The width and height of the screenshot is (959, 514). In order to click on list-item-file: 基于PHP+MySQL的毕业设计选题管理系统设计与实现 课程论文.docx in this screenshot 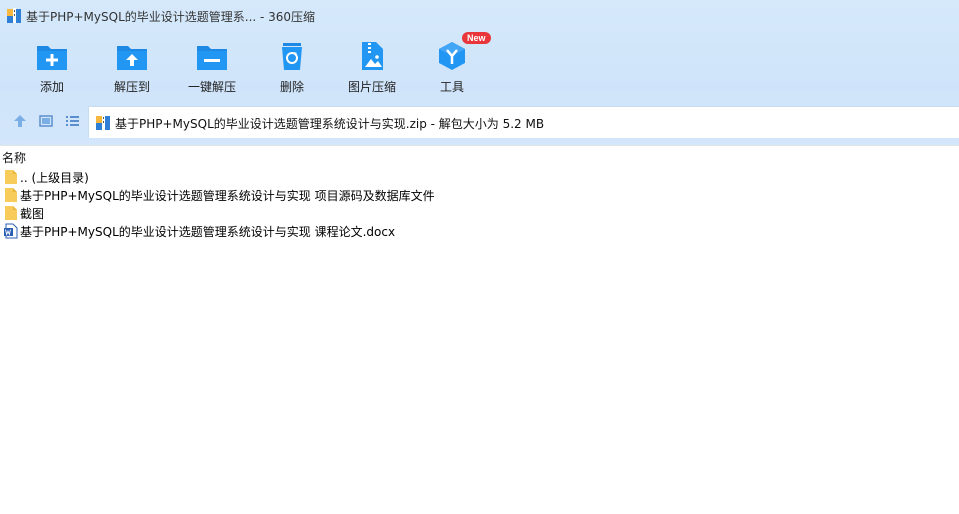, I will do `click(479, 231)`.